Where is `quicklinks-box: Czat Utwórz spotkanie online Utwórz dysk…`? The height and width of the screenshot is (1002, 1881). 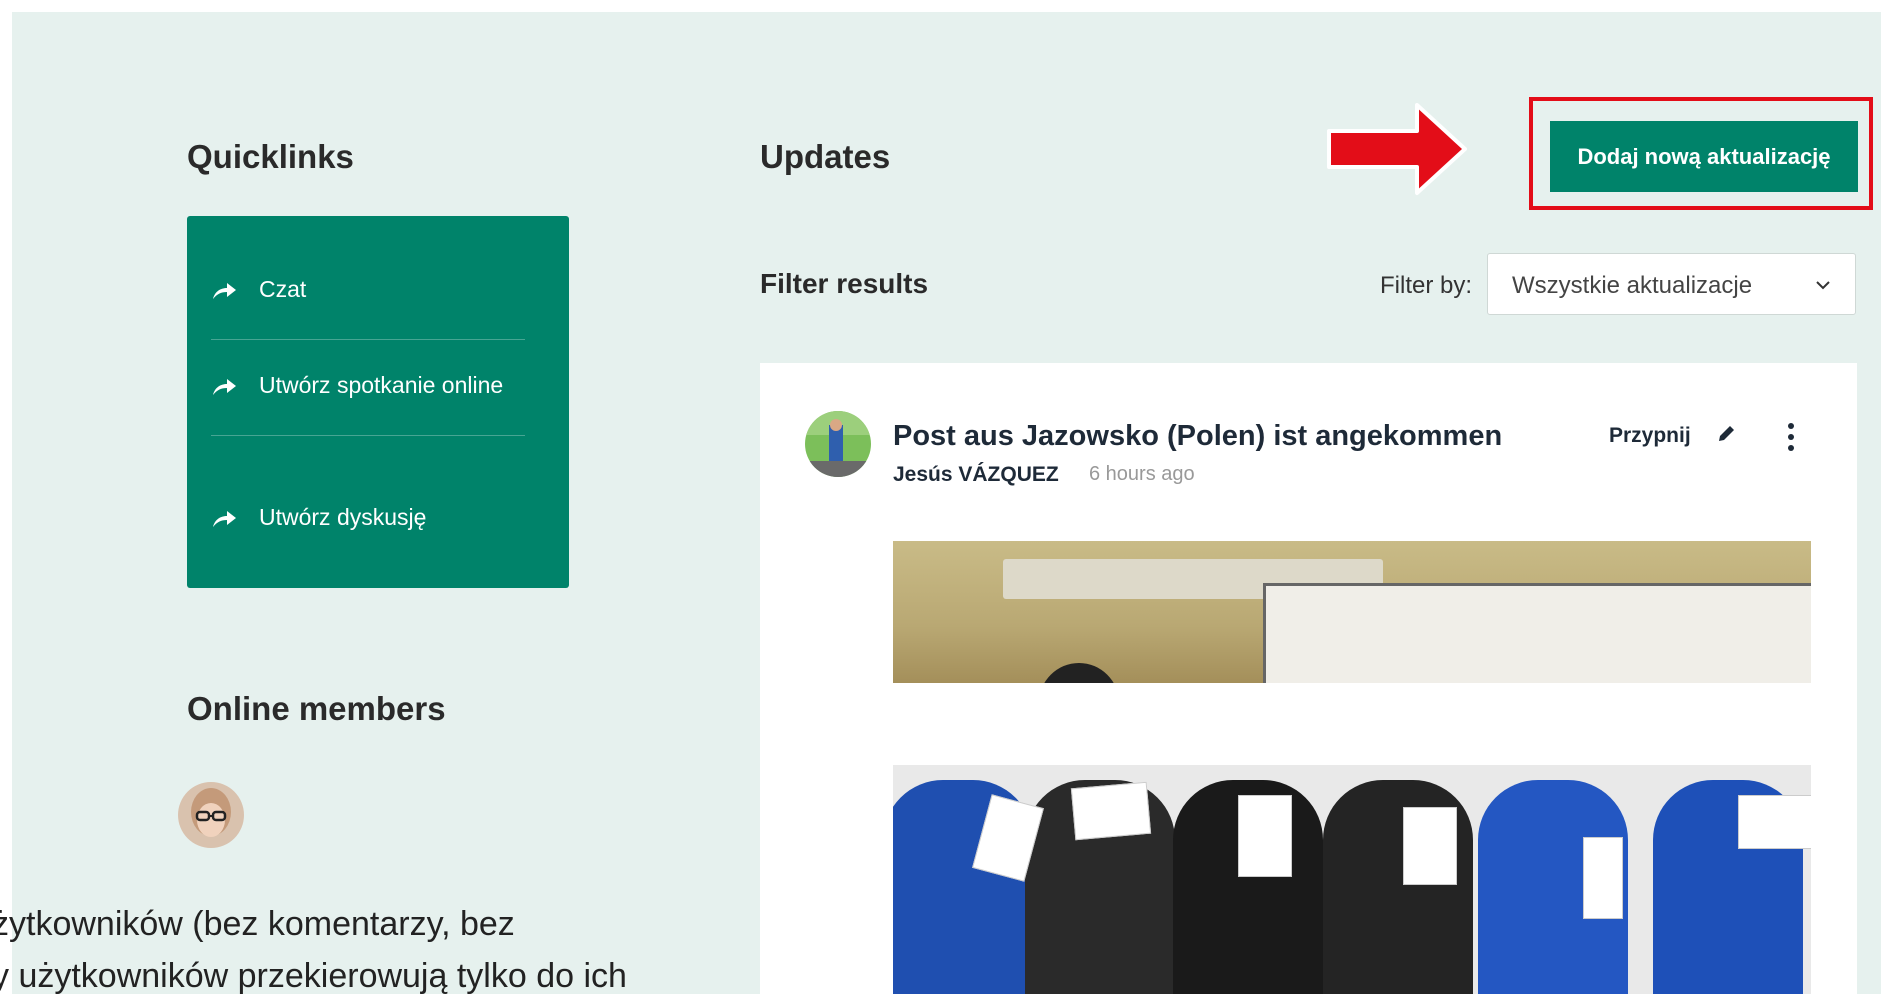
quicklinks-box: Czat Utwórz spotkanie online Utwórz dysk… is located at coordinates (378, 402).